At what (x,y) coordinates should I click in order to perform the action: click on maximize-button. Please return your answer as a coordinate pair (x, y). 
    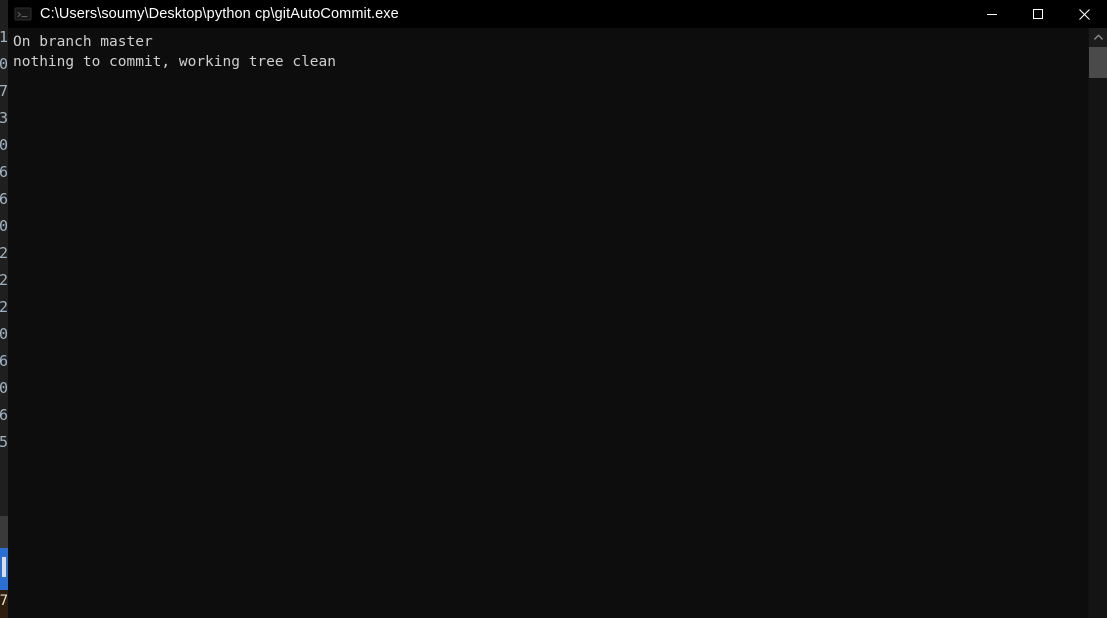
    Looking at the image, I should click on (1038, 14).